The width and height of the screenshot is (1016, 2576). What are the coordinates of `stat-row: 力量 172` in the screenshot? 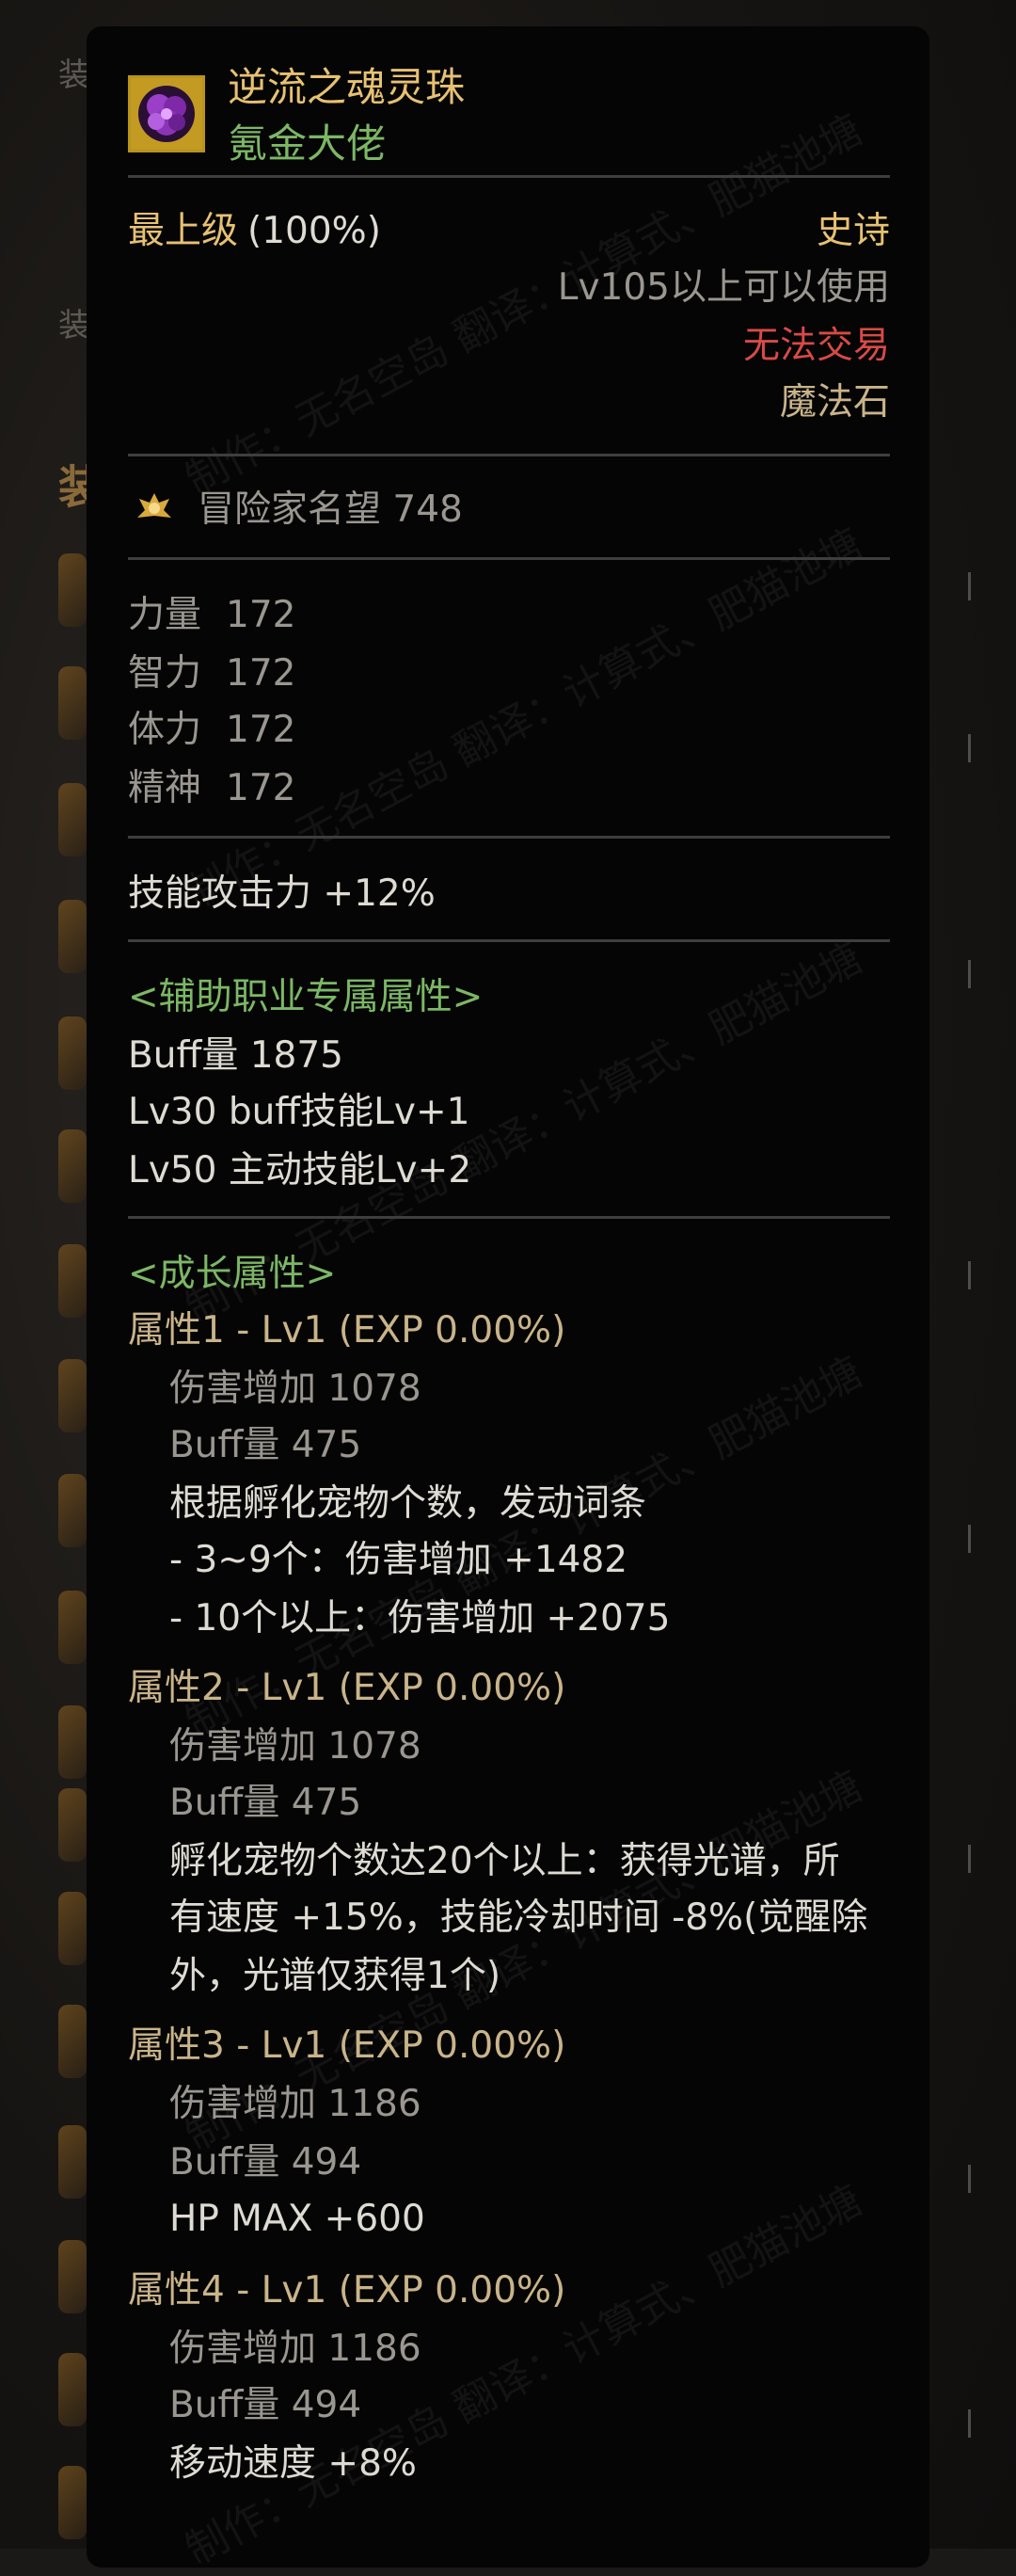 It's located at (212, 615).